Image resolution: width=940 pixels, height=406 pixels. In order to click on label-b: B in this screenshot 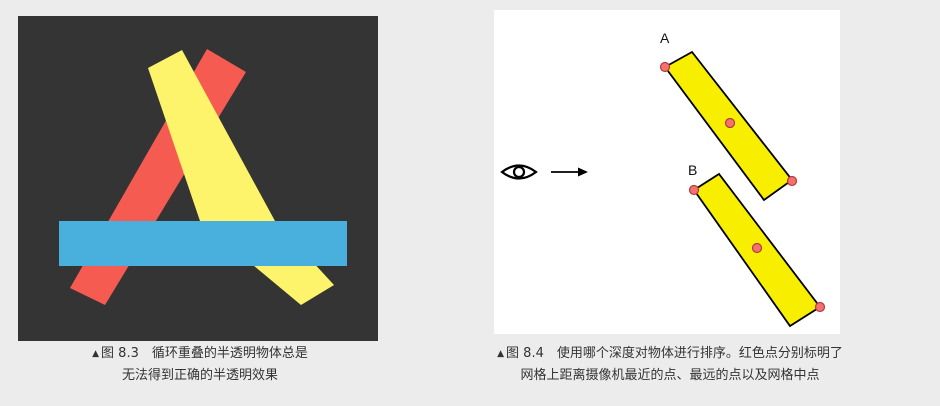, I will do `click(692, 170)`.